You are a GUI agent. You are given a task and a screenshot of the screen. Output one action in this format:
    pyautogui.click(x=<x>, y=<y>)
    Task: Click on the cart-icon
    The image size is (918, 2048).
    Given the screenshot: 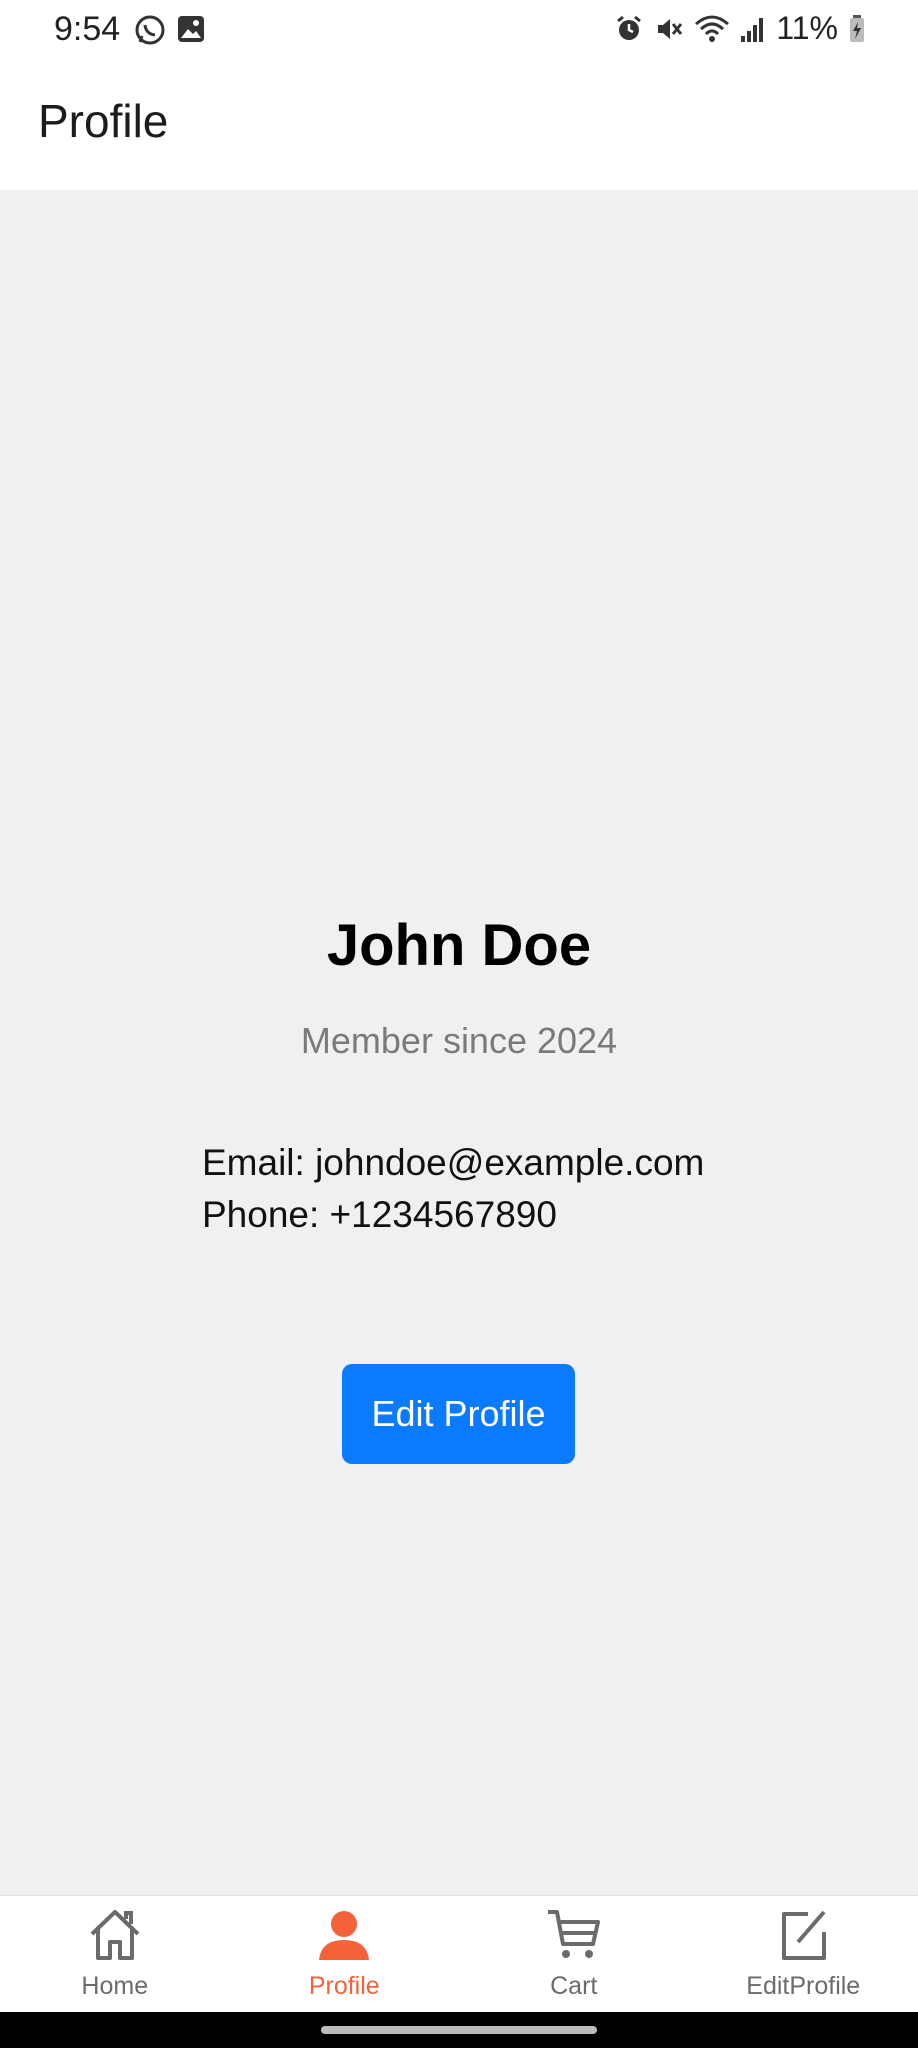 What is the action you would take?
    pyautogui.click(x=573, y=1934)
    